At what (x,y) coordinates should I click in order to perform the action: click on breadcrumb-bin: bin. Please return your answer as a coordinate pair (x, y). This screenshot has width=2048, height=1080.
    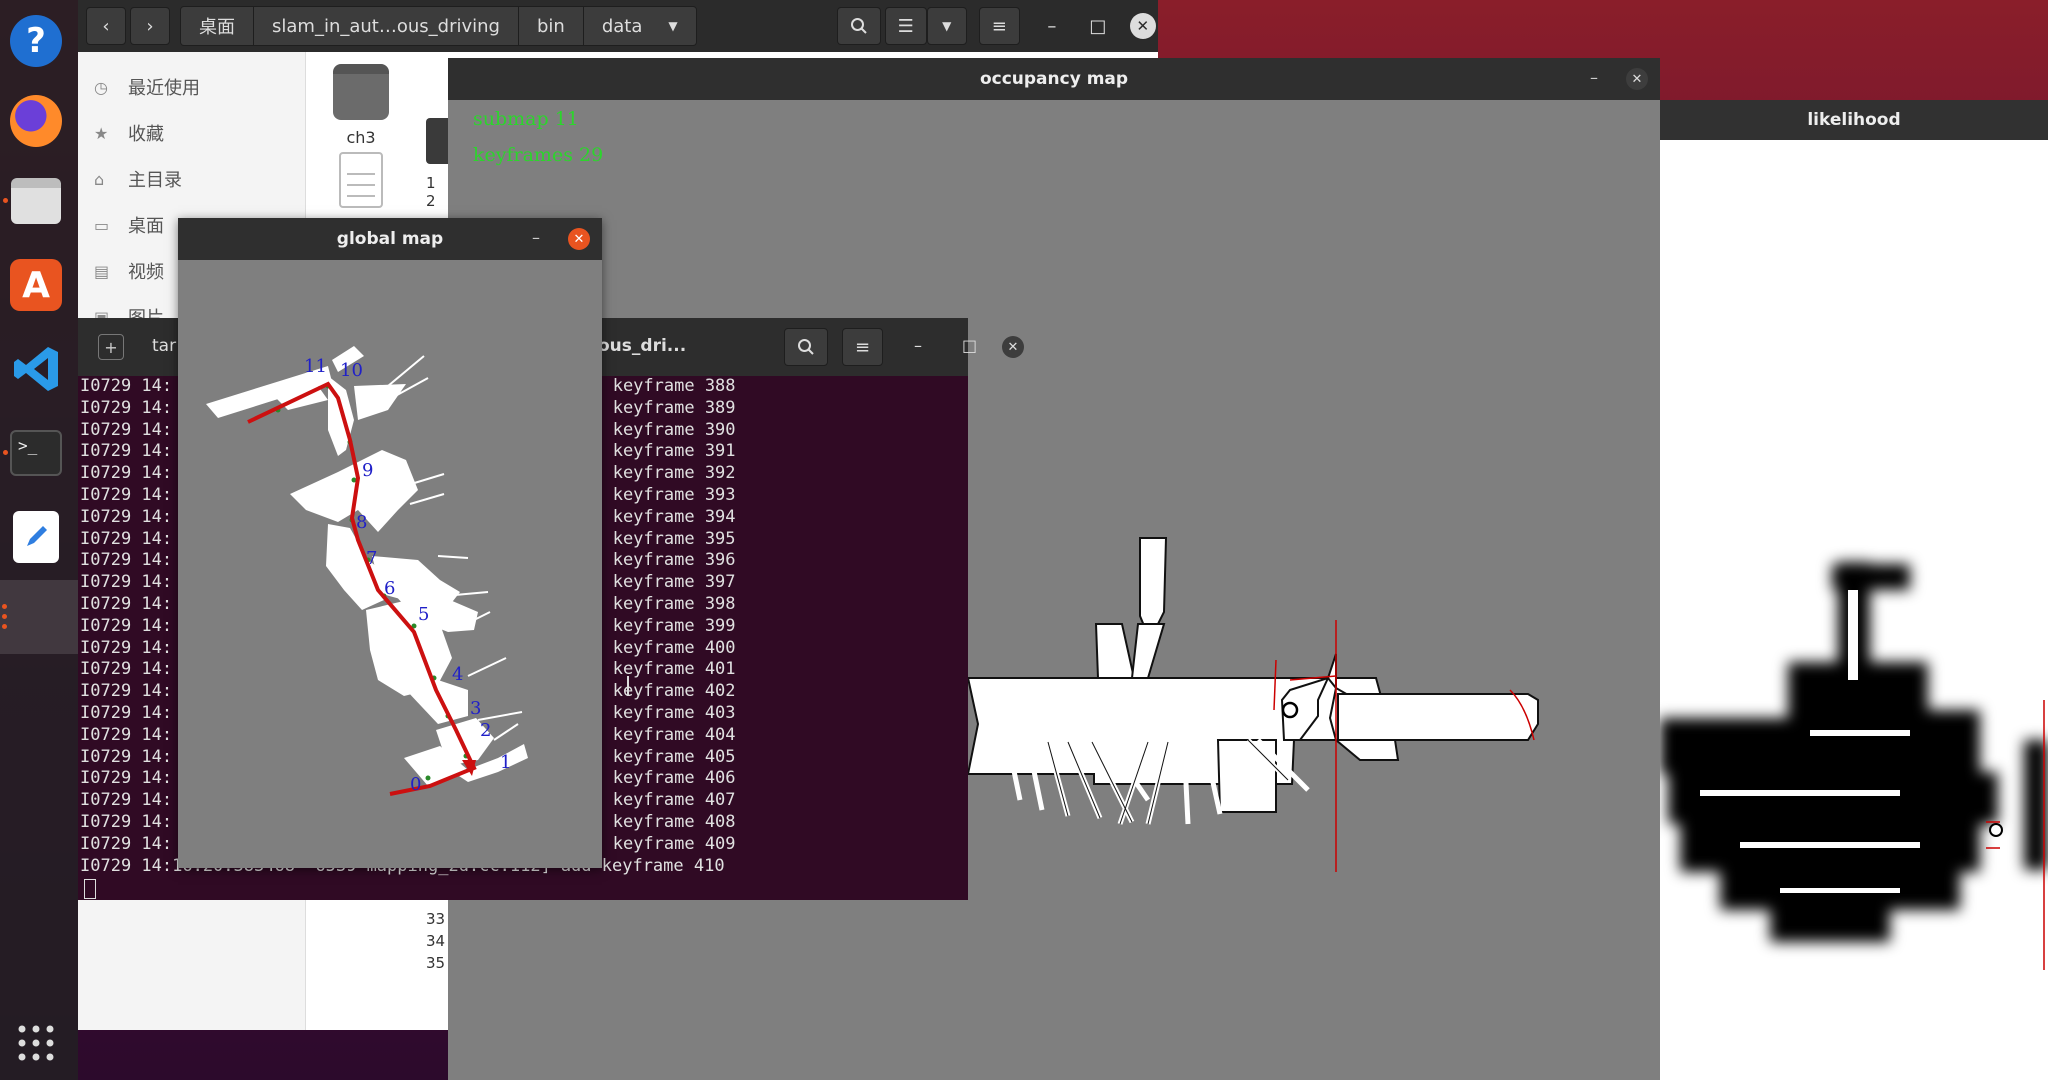
    Looking at the image, I should click on (551, 26).